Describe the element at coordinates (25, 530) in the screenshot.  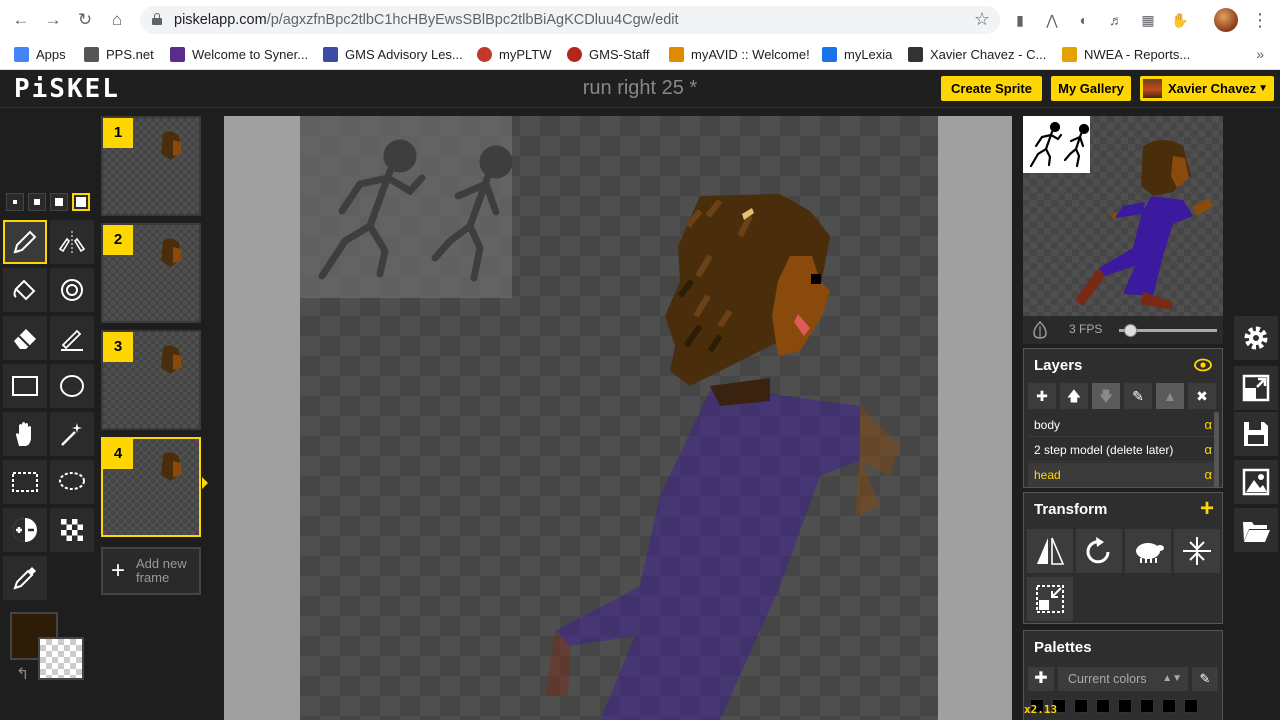
I see `lighten-tool` at that location.